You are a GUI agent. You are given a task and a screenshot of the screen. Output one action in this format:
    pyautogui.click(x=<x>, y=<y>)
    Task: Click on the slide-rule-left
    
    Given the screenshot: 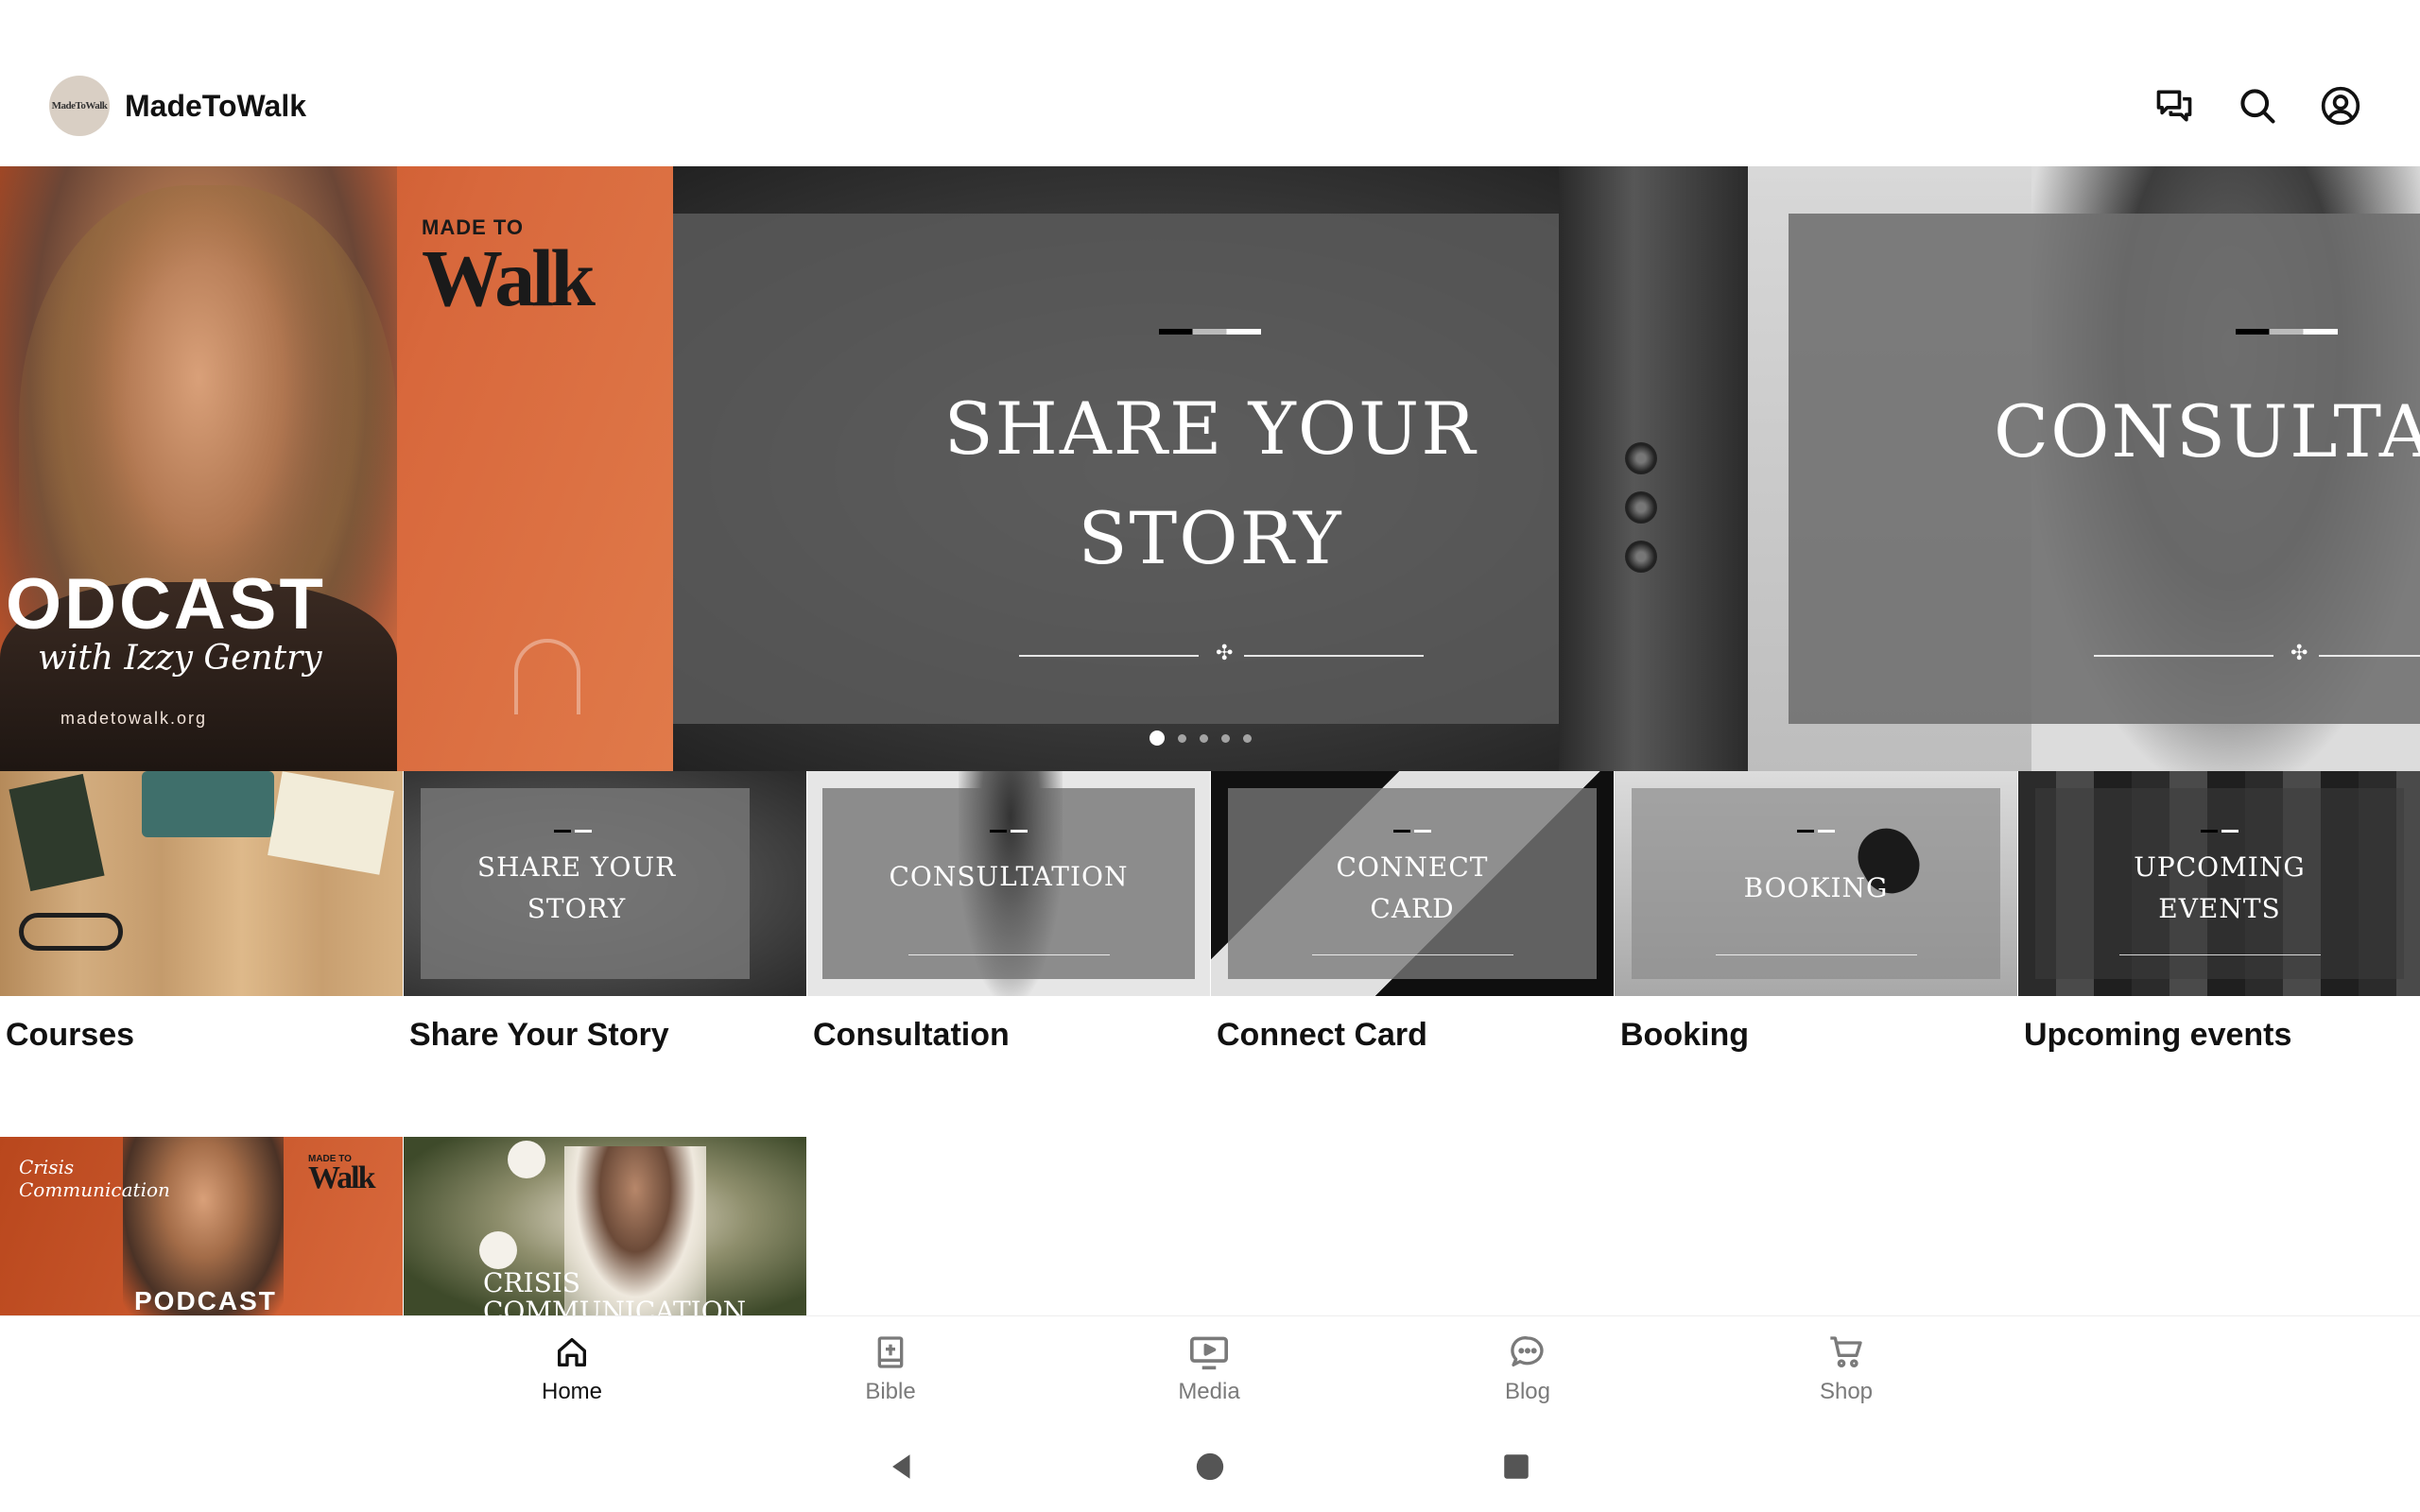 What is the action you would take?
    pyautogui.click(x=2183, y=656)
    